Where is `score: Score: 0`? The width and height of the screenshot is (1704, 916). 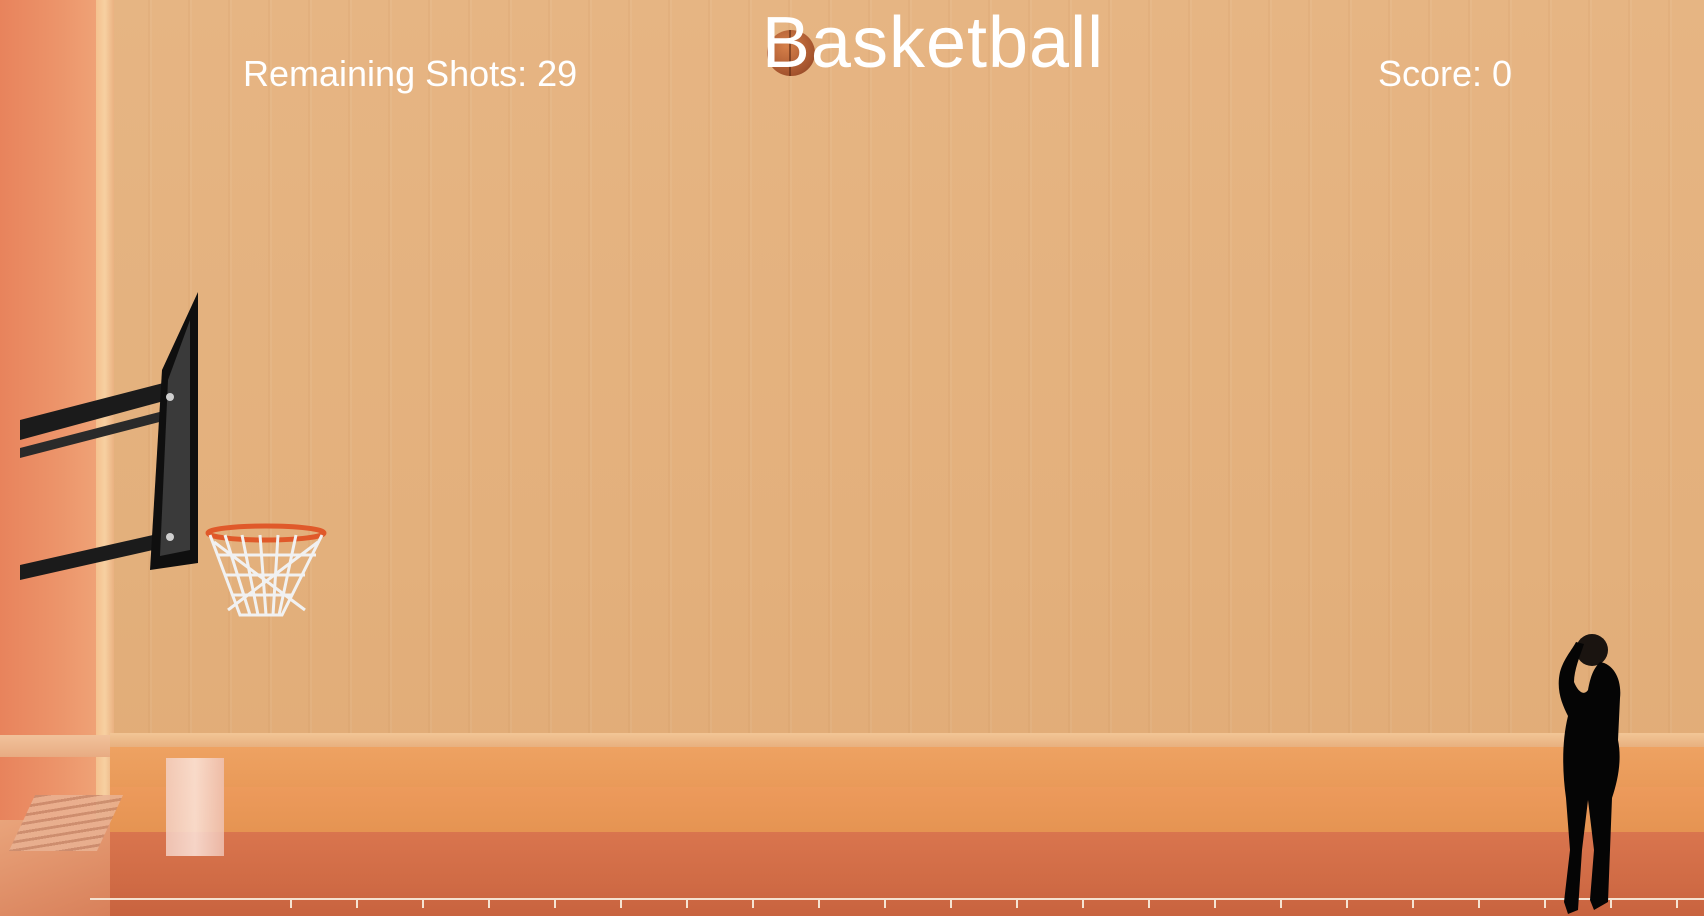 score: Score: 0 is located at coordinates (1445, 73).